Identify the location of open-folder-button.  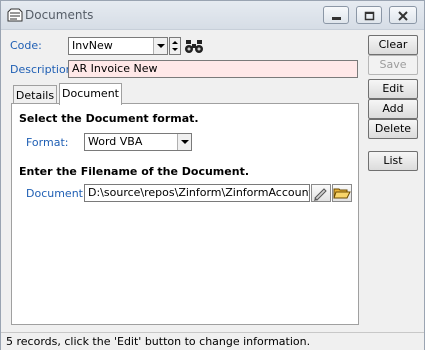
(342, 193).